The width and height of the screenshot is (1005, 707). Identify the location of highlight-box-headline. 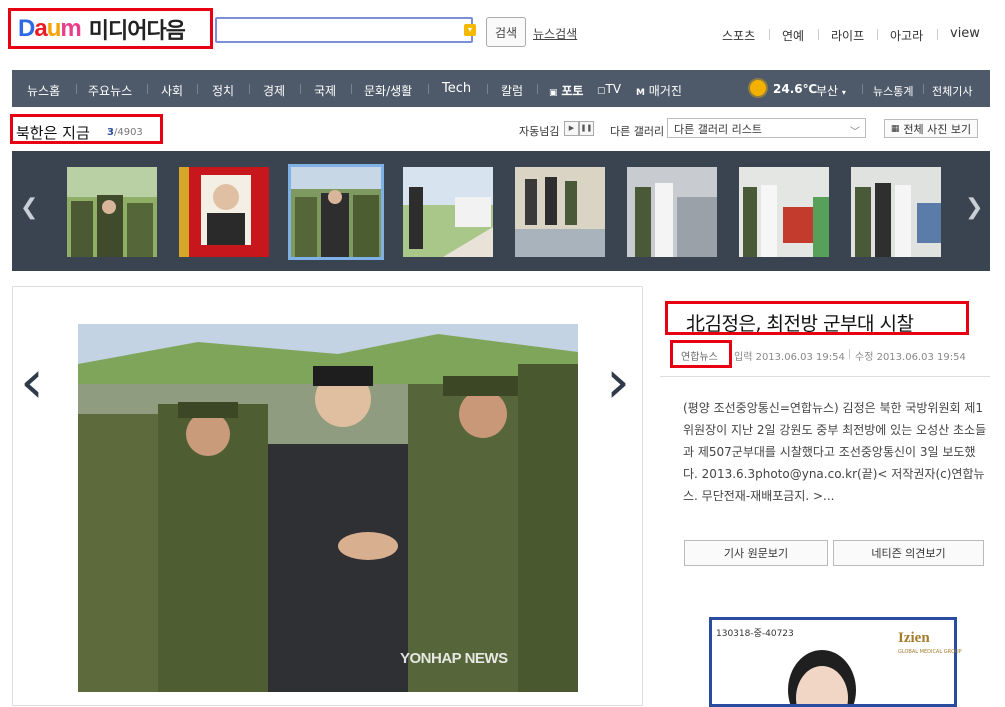
(817, 318).